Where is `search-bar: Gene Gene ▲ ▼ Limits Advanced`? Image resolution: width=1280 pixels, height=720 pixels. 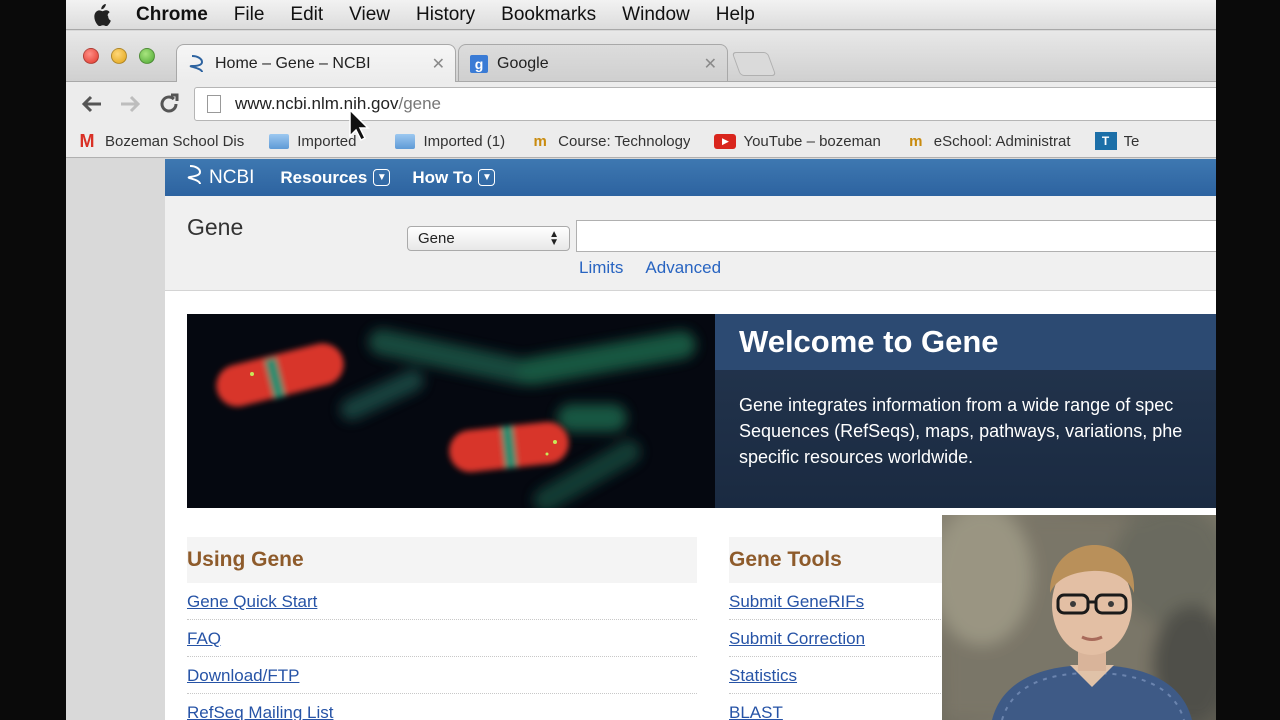
search-bar: Gene Gene ▲ ▼ Limits Advanced is located at coordinates (690, 243).